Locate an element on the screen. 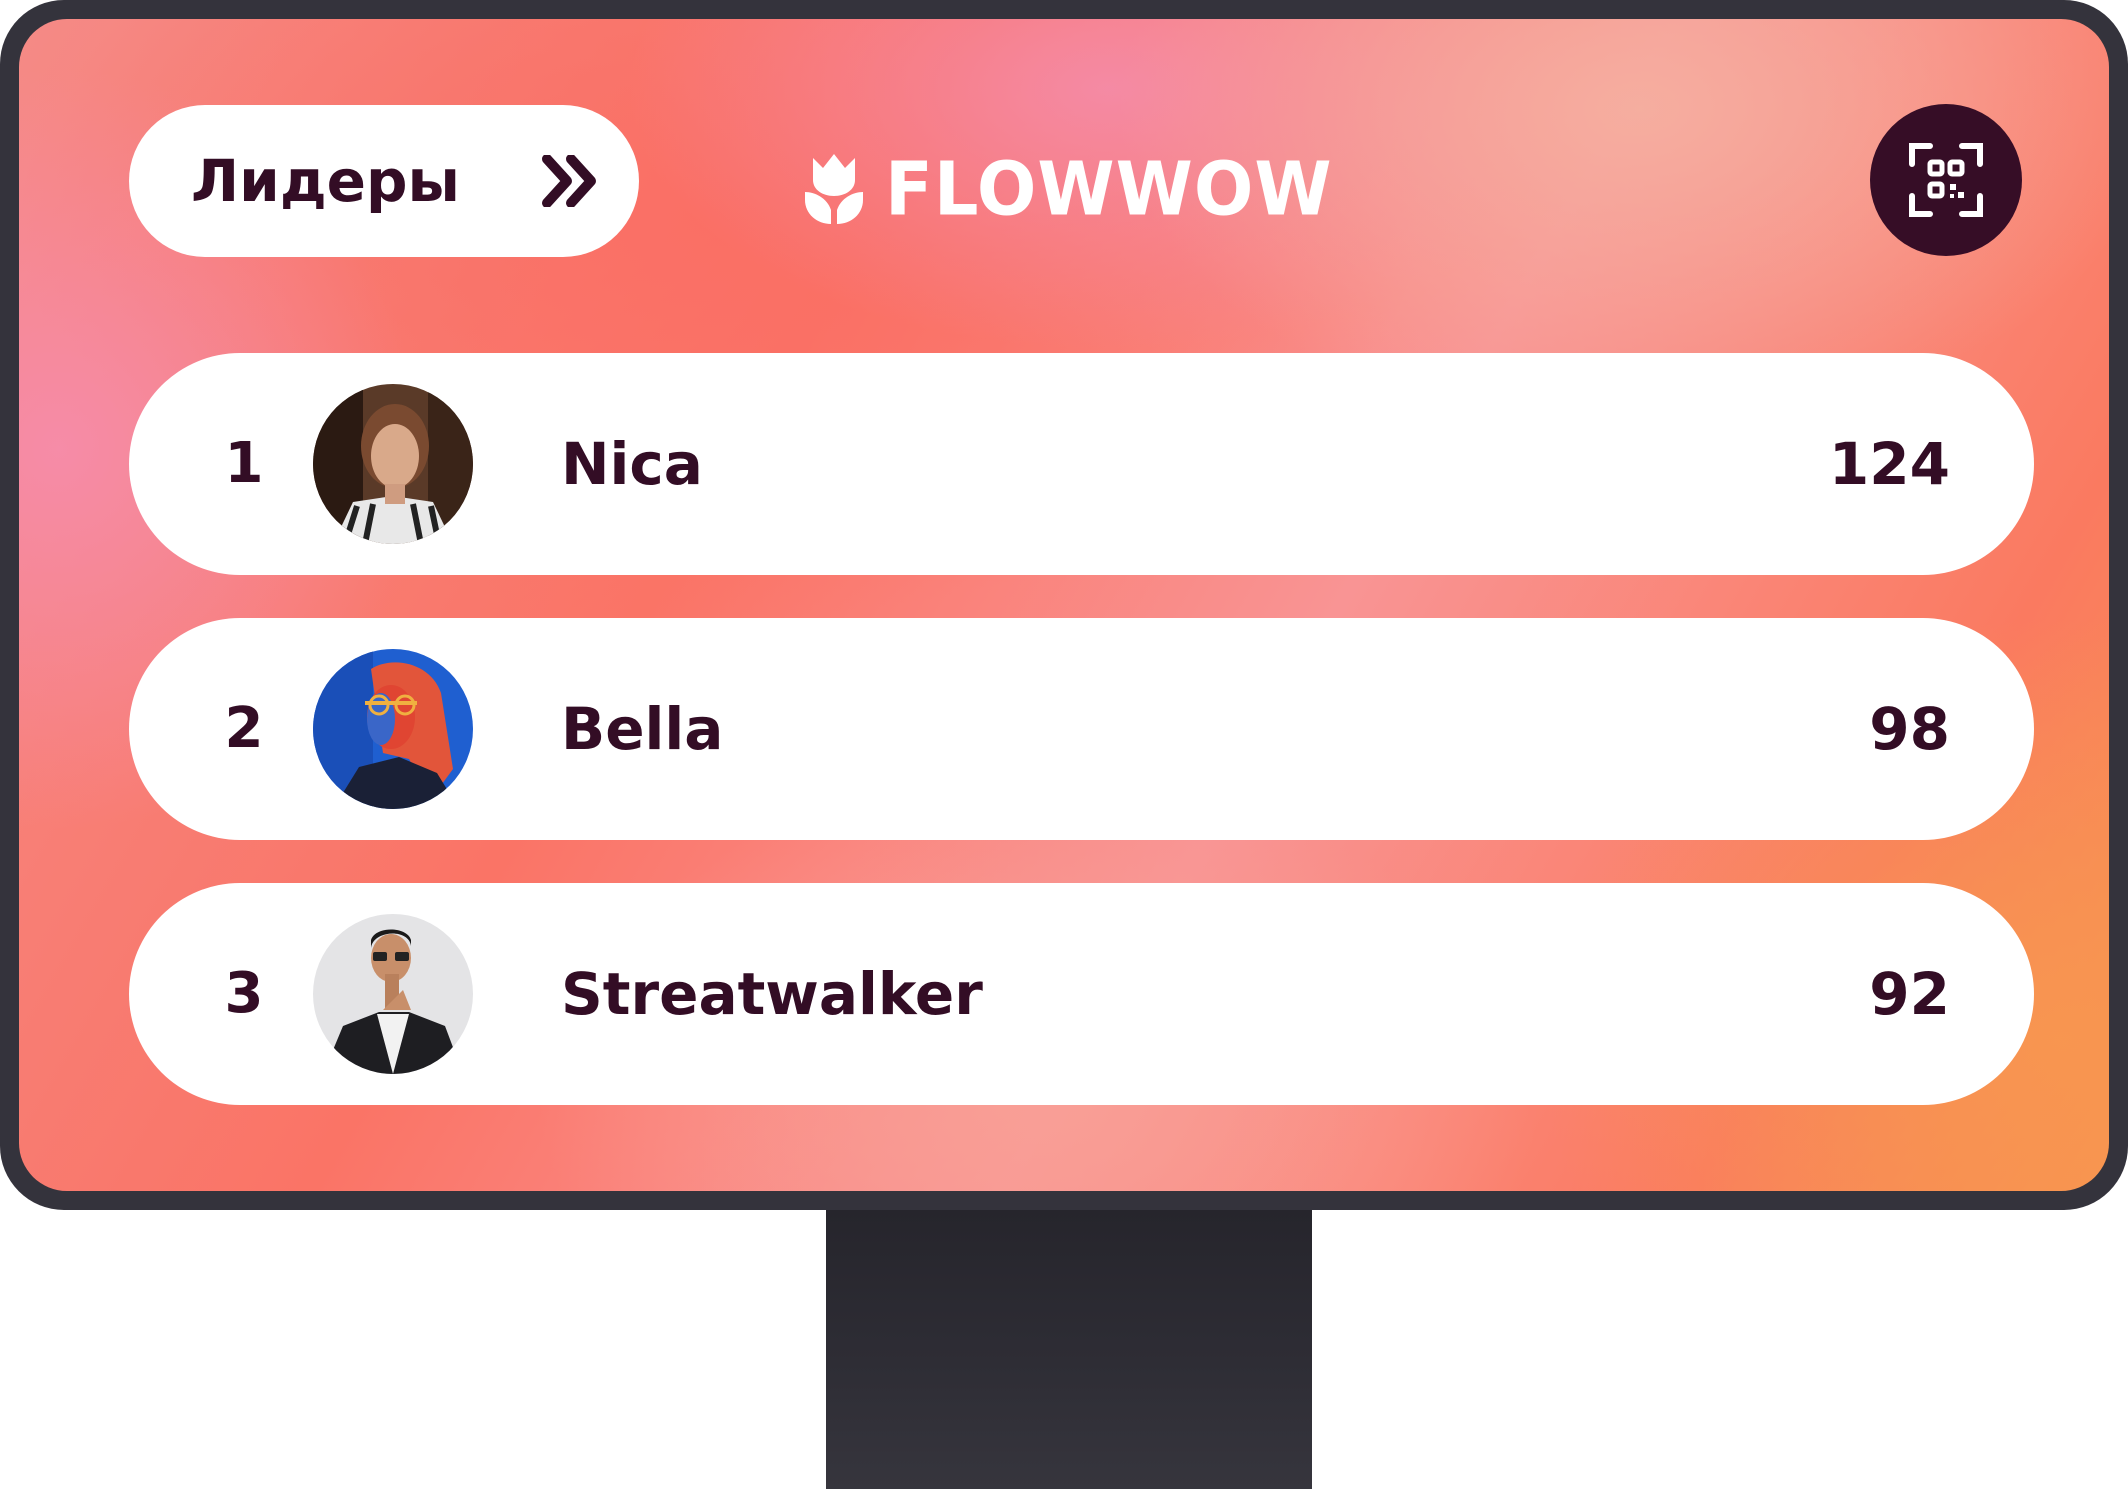  leaderboard-row: 1 Nica 124 is located at coordinates (1081, 464).